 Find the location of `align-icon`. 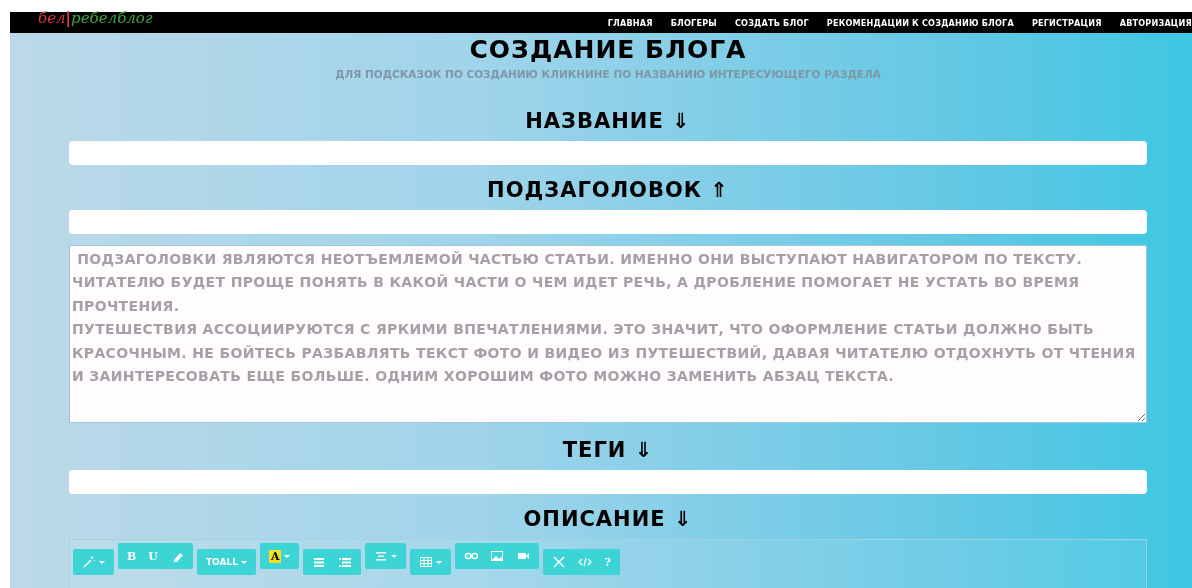

align-icon is located at coordinates (381, 556).